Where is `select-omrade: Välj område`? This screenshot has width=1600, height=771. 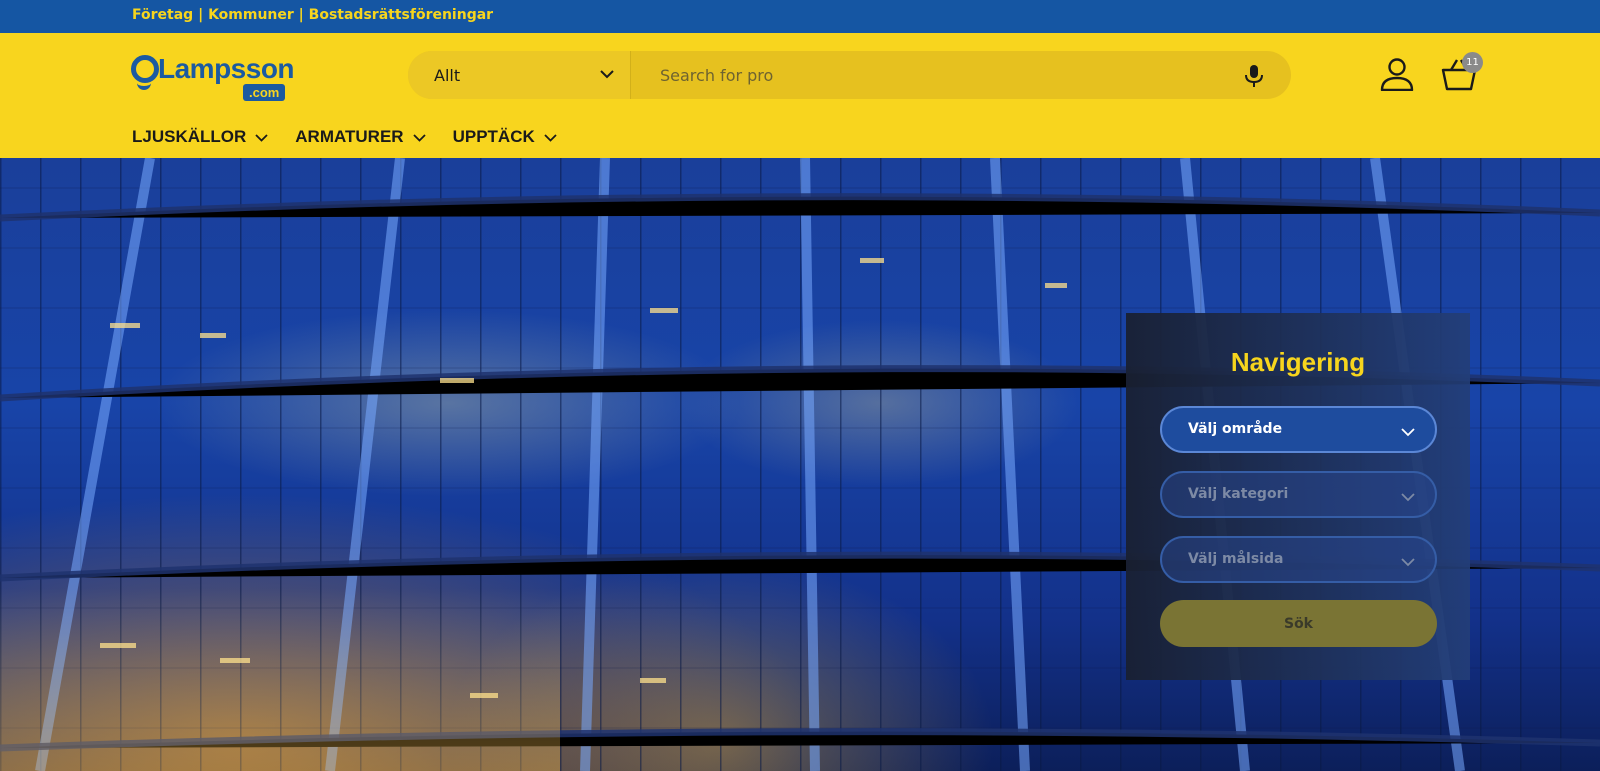
select-omrade: Välj område is located at coordinates (1298, 429).